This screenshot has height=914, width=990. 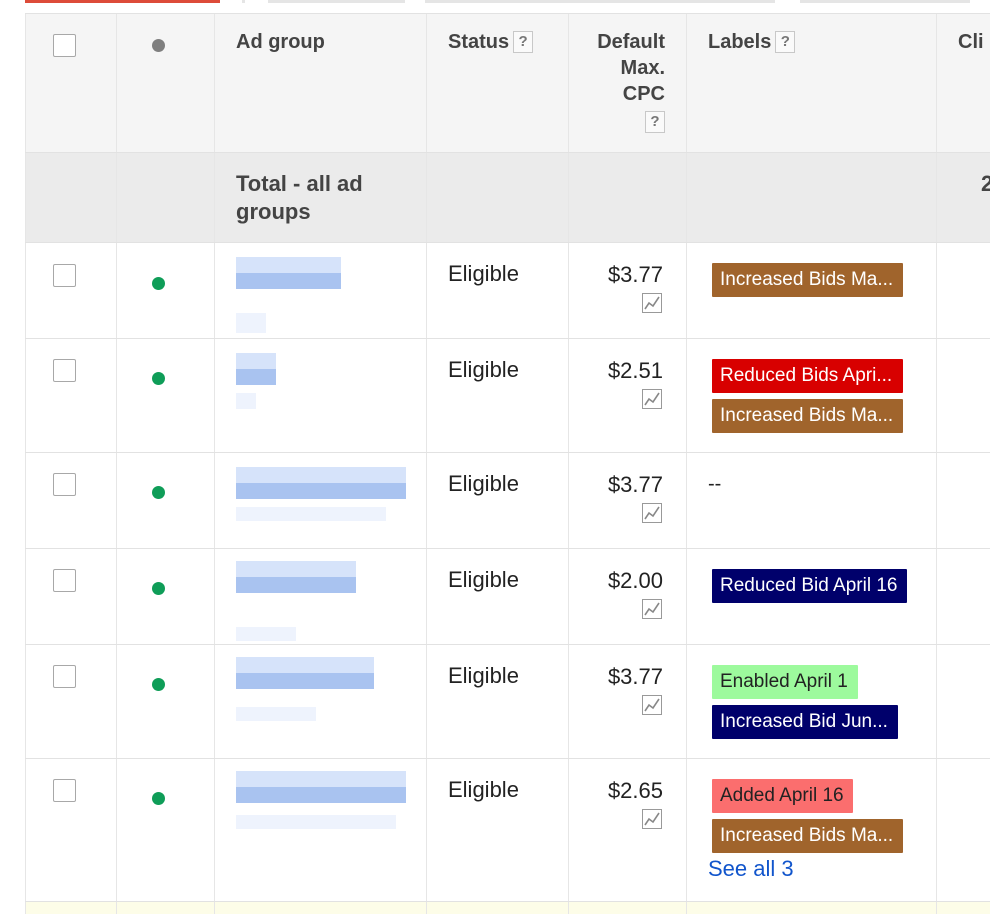 What do you see at coordinates (782, 796) in the screenshot?
I see `label-tag: Added April 16` at bounding box center [782, 796].